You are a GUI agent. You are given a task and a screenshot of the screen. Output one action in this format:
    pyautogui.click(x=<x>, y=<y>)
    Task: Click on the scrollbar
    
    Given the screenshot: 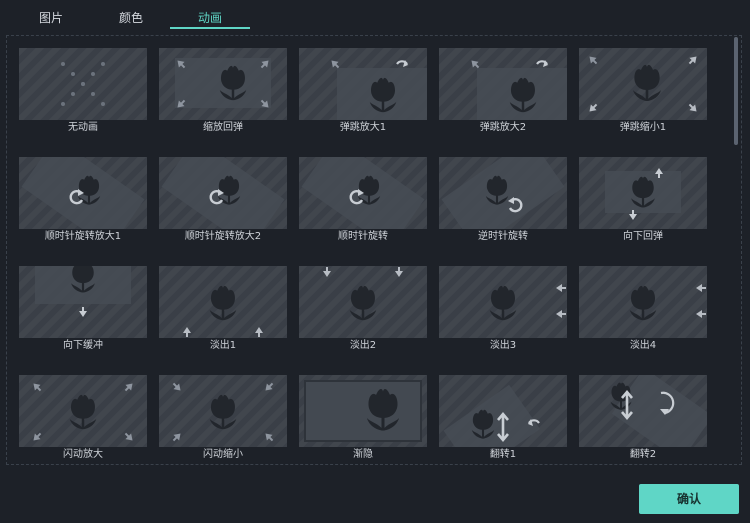 What is the action you would take?
    pyautogui.click(x=736, y=250)
    